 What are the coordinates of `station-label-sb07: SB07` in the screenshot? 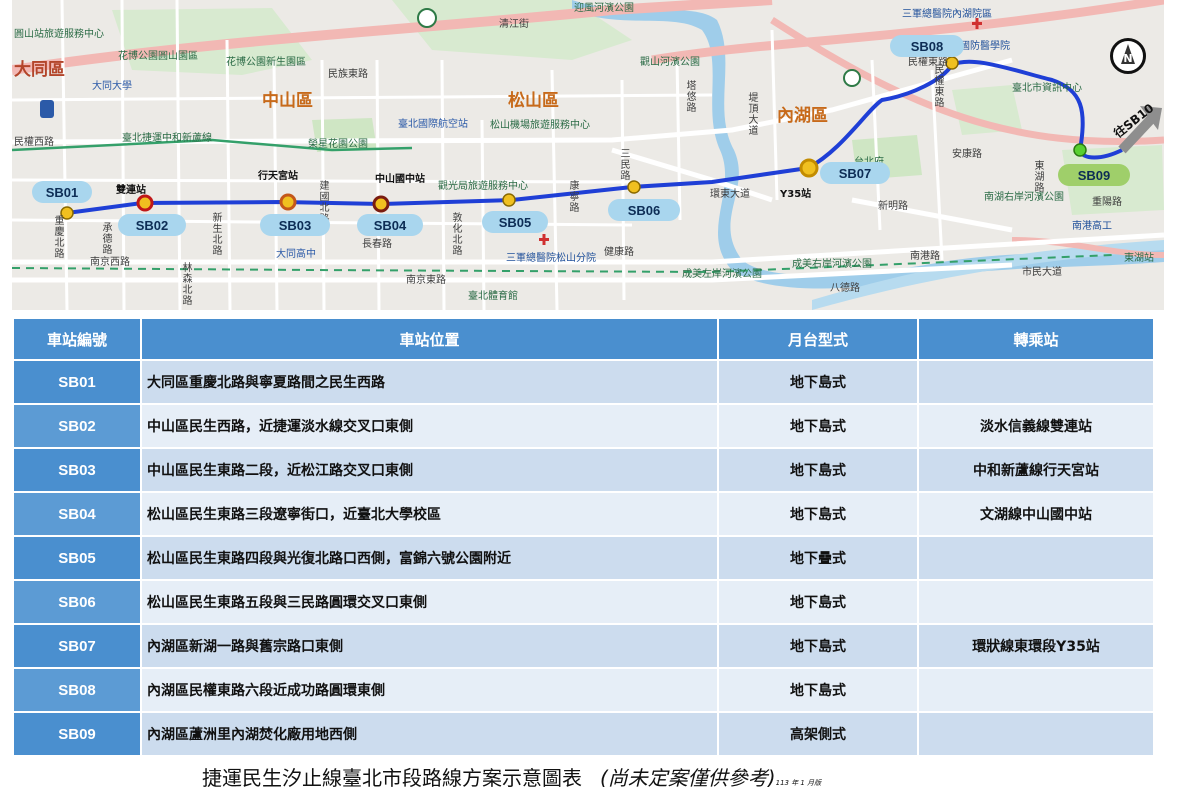 It's located at (855, 173).